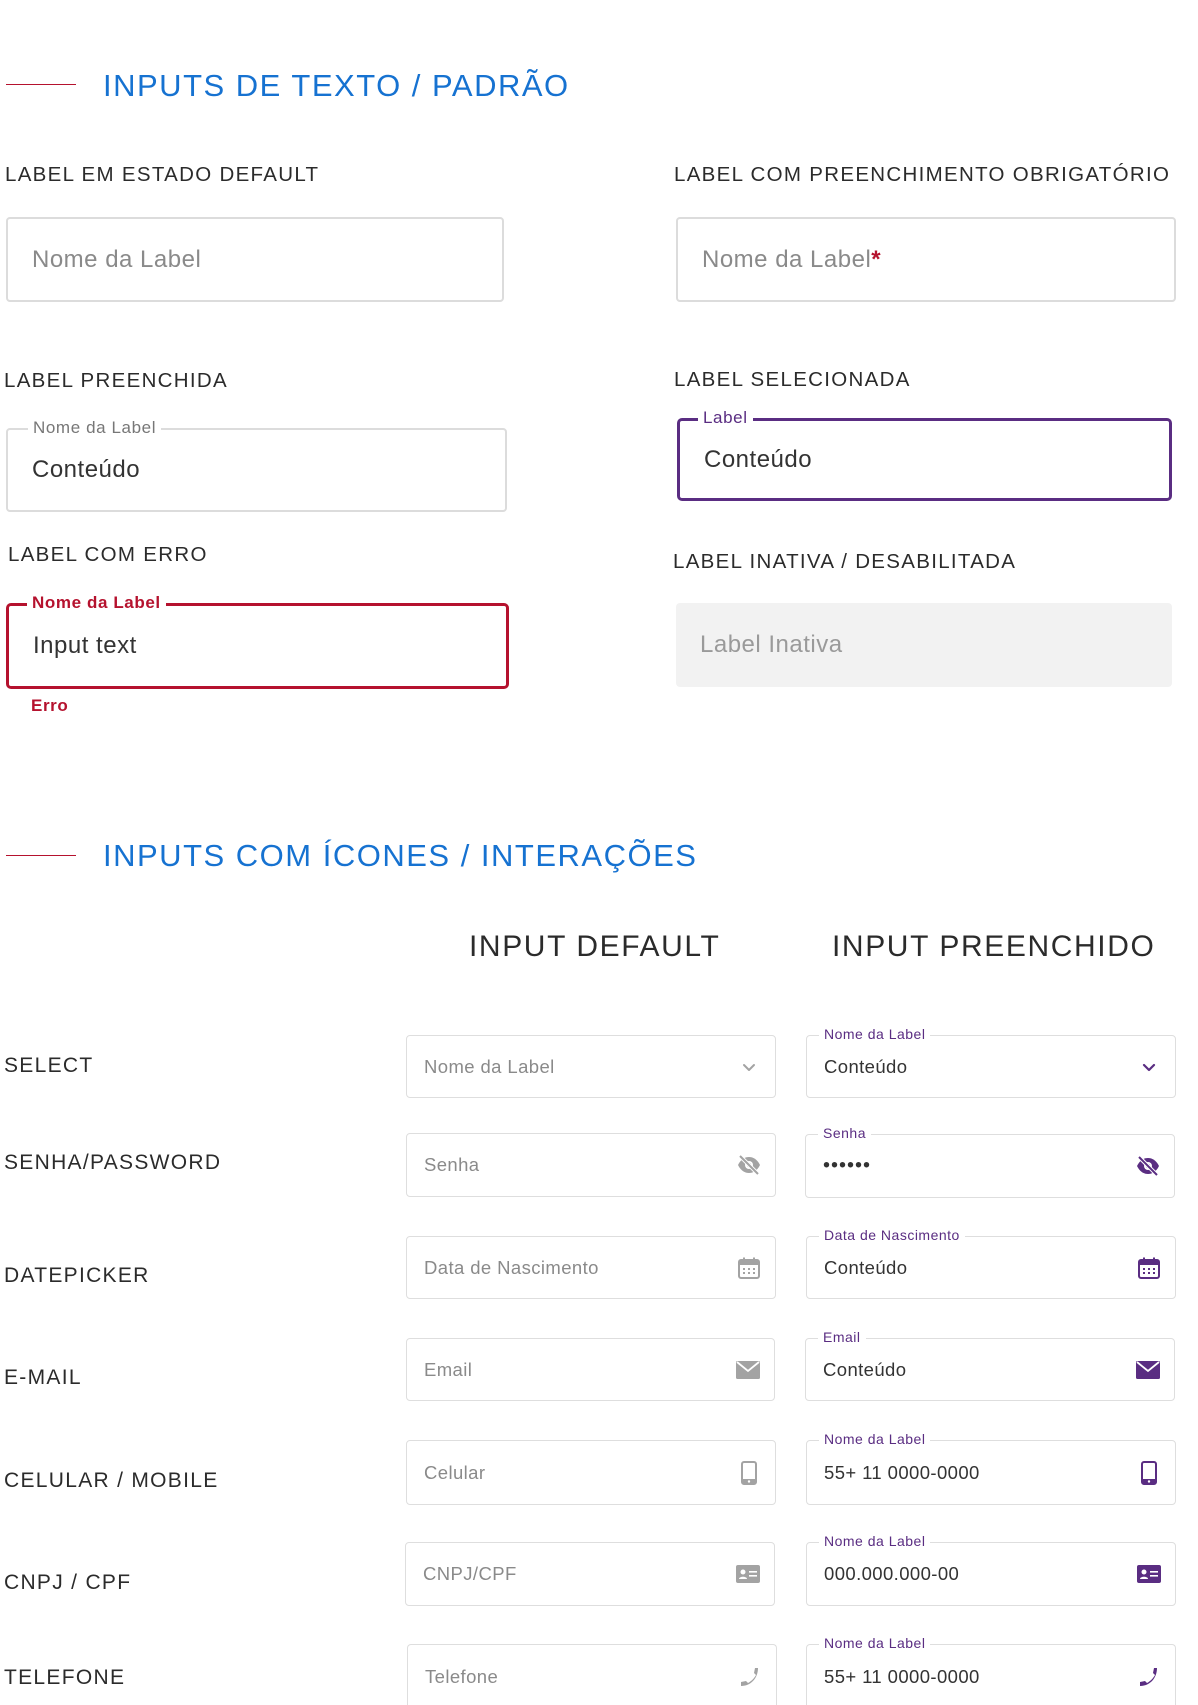  I want to click on email-filled-label: Email, so click(842, 1337).